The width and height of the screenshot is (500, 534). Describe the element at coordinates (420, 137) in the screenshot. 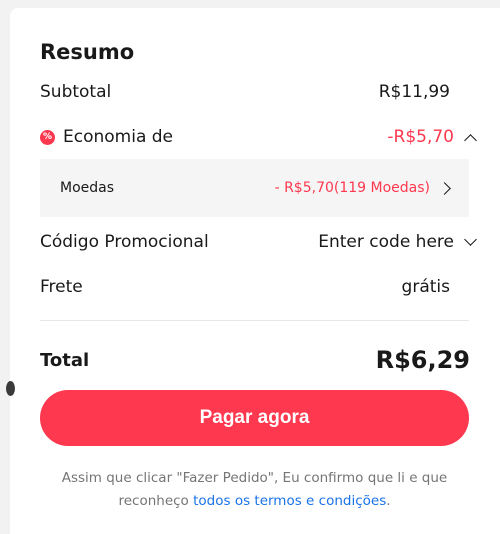

I see `savings-value: -R$5,70` at that location.